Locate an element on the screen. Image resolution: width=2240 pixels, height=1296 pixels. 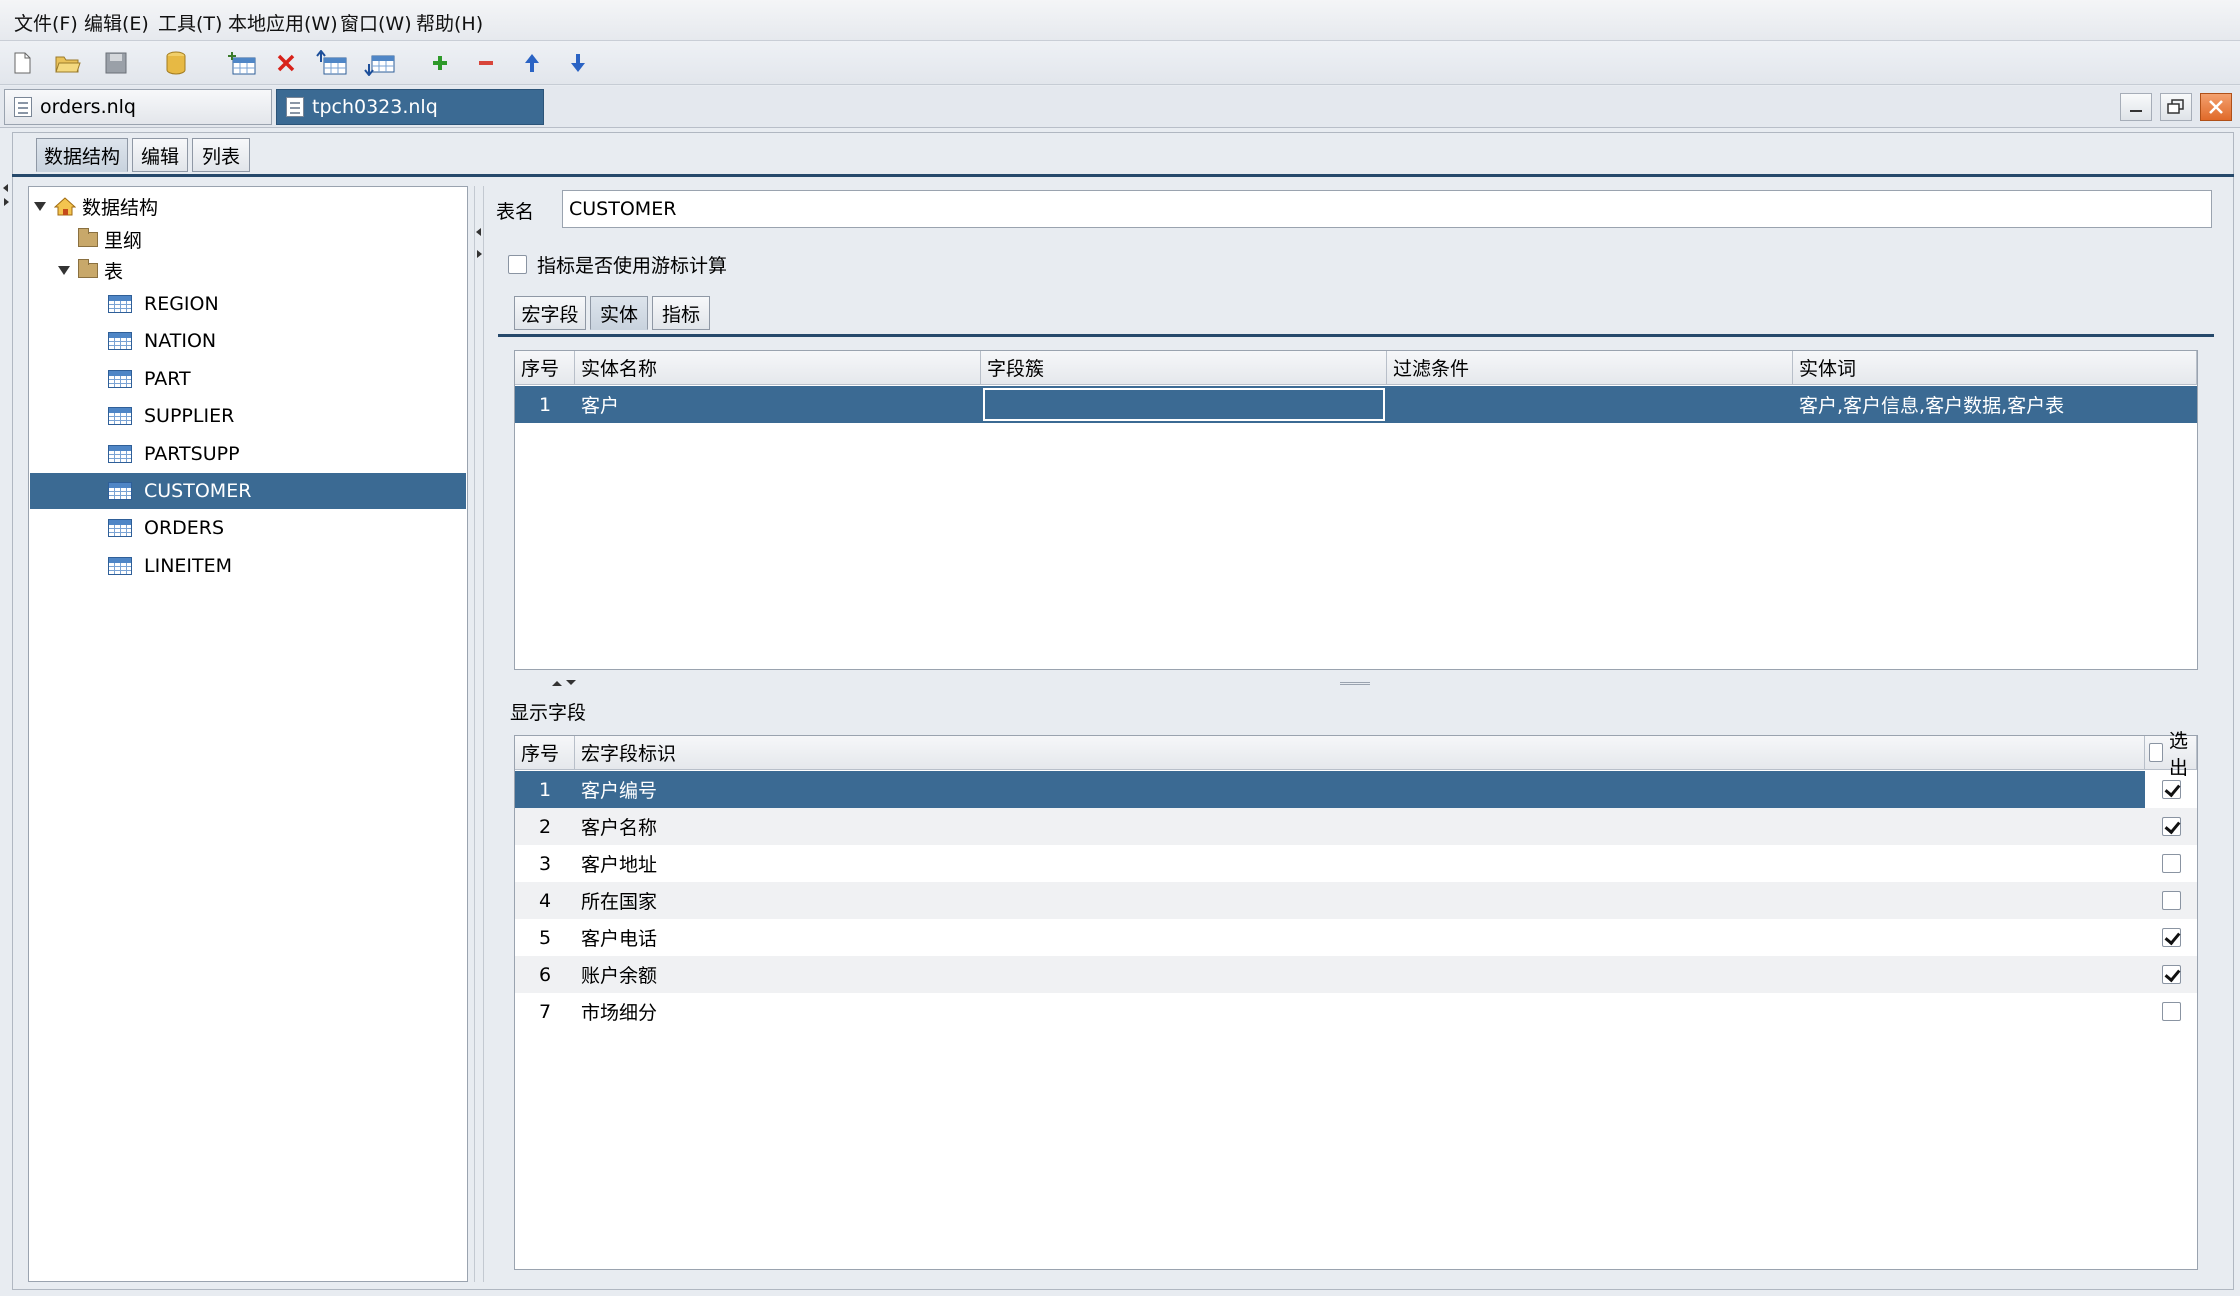
cell-macro-field: 客户编号 is located at coordinates (619, 791).